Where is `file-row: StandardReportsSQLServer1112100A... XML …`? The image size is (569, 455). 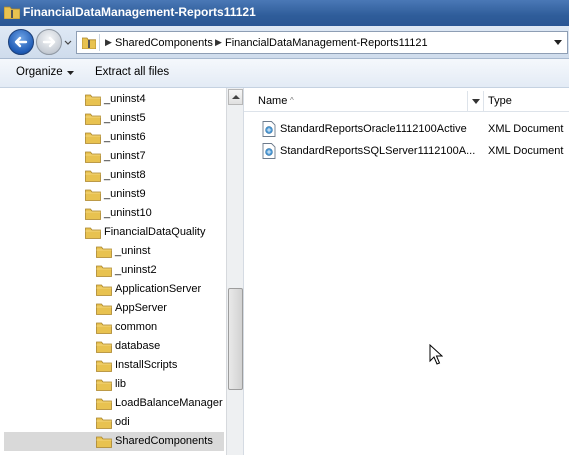
file-row: StandardReportsSQLServer1112100A... XML … is located at coordinates (406, 151).